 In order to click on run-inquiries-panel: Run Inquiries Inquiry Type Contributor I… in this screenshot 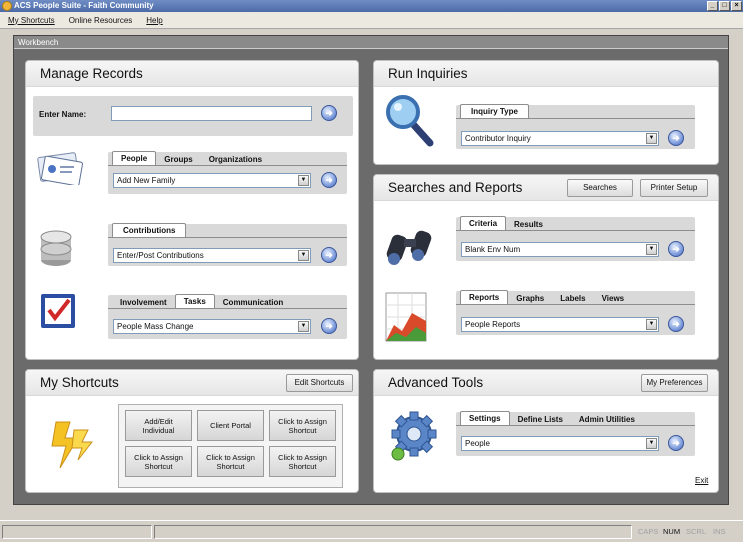, I will do `click(546, 112)`.